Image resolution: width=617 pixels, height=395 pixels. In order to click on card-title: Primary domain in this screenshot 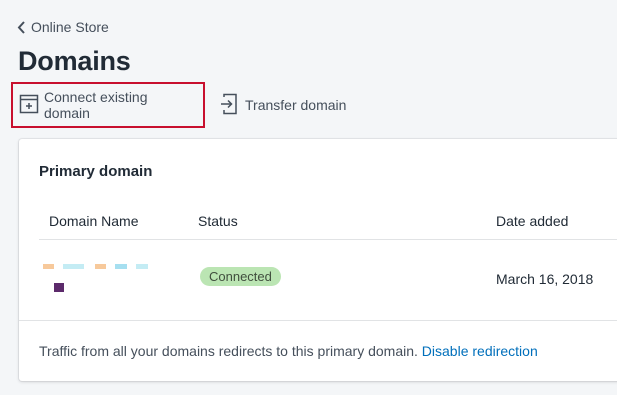, I will do `click(96, 171)`.